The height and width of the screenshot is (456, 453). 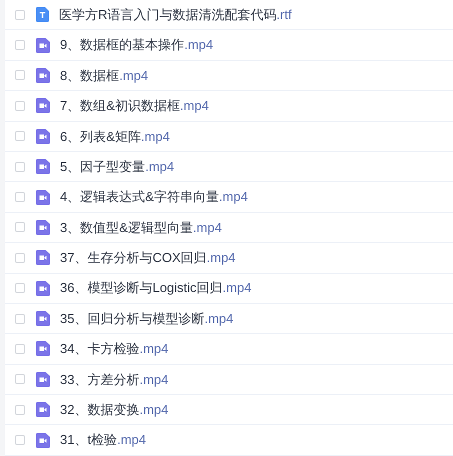 What do you see at coordinates (156, 288) in the screenshot?
I see `file-name: 36、模型诊断与Logistic回归.mp4` at bounding box center [156, 288].